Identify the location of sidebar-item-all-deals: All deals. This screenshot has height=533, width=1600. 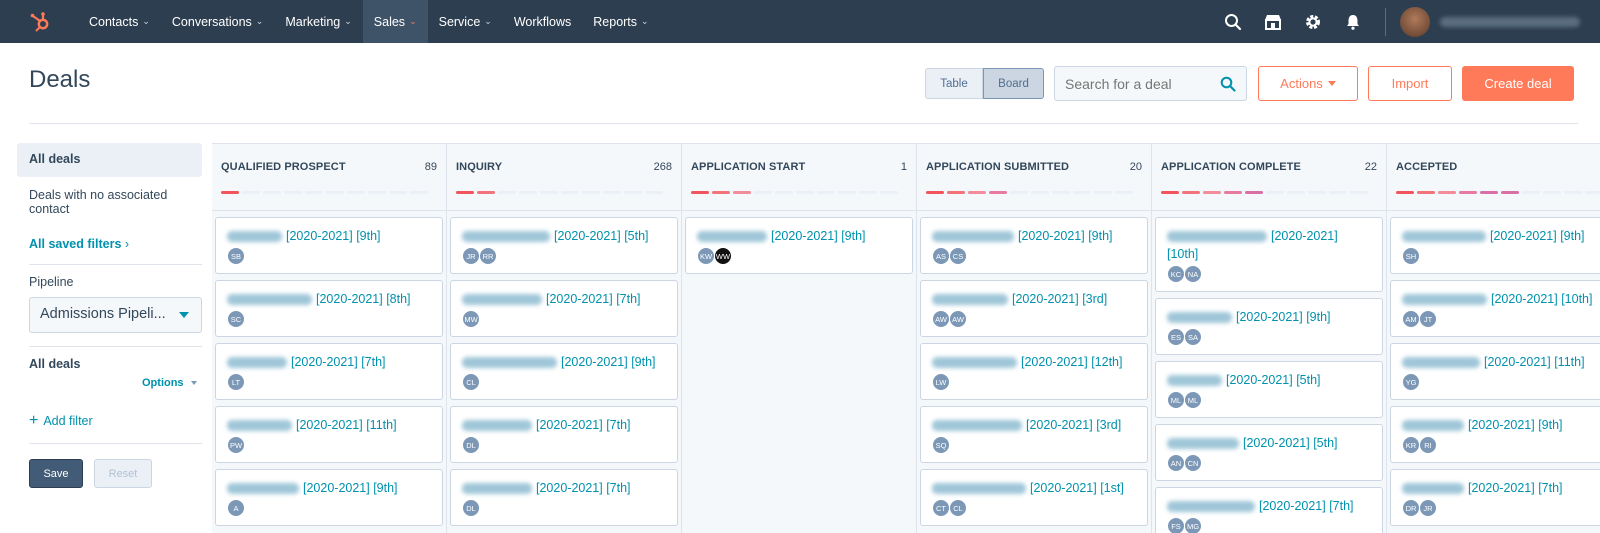
(109, 160).